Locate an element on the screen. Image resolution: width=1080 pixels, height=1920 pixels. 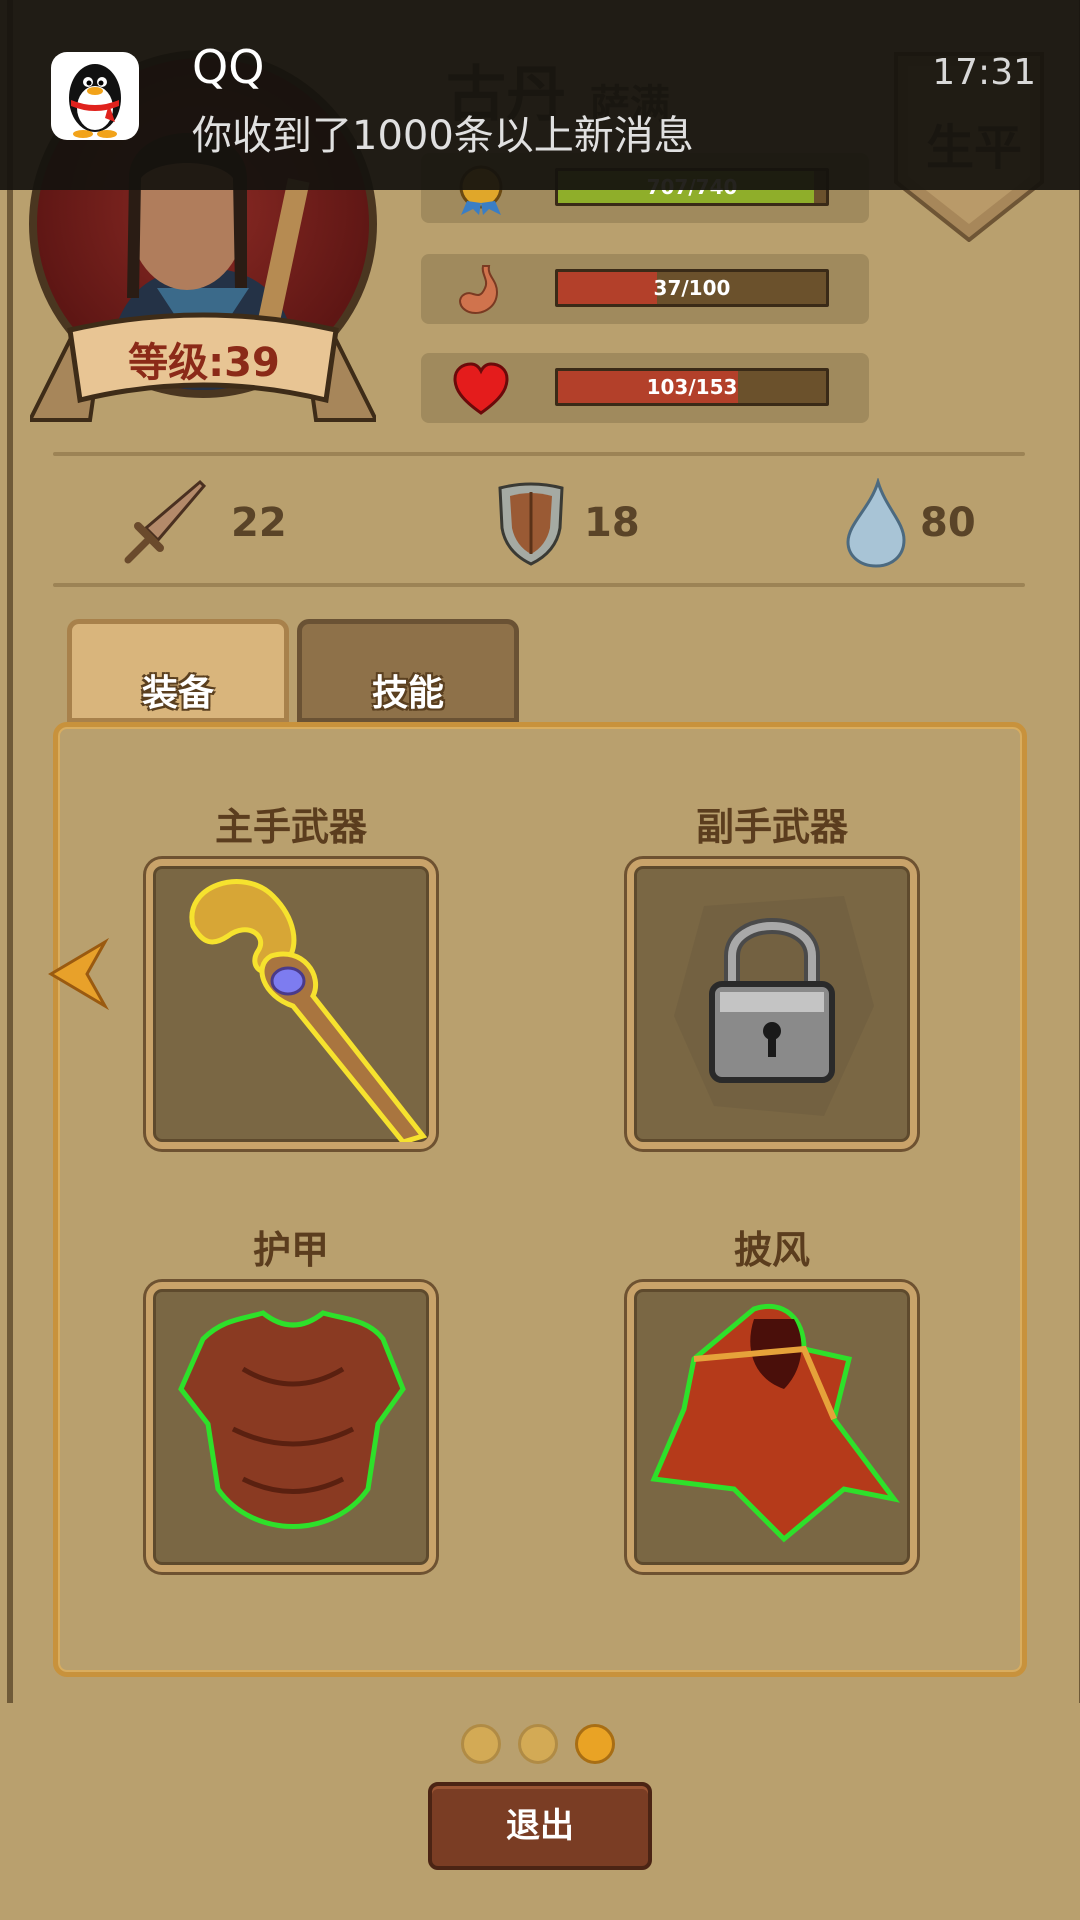
hunger-row: 37/100 is located at coordinates (645, 289).